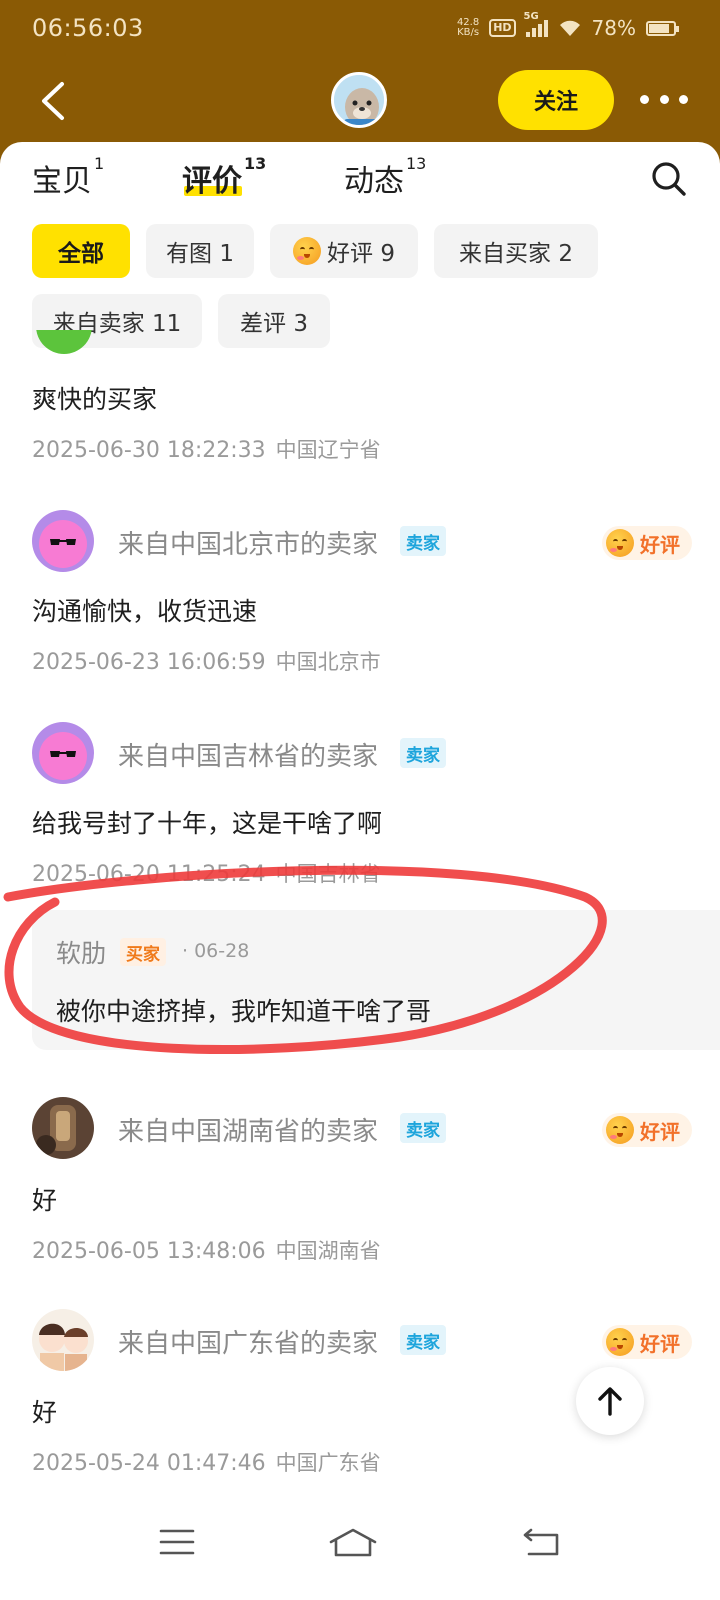 Image resolution: width=720 pixels, height=1600 pixels. What do you see at coordinates (376, 980) in the screenshot?
I see `buyer-reply: 软肋 买家 · 06-28 被你中途挤掉，我咋知道干啥了哥` at bounding box center [376, 980].